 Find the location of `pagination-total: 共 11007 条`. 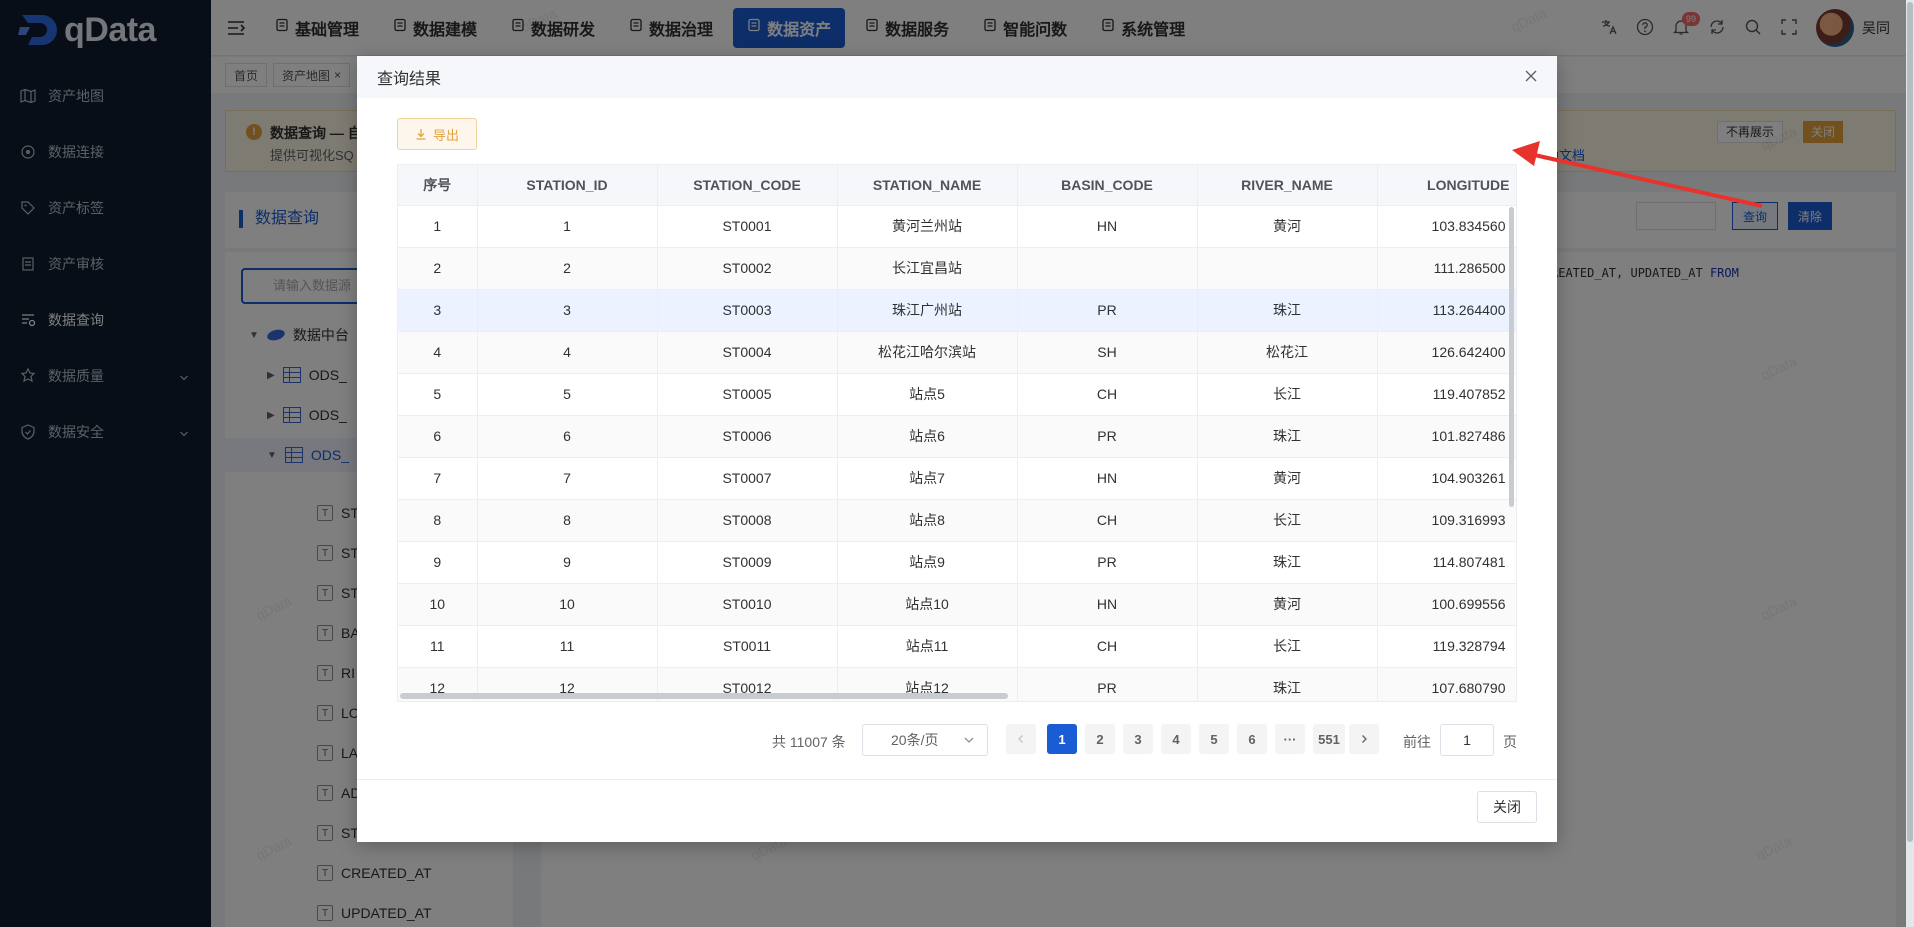

pagination-total: 共 11007 条 is located at coordinates (809, 742).